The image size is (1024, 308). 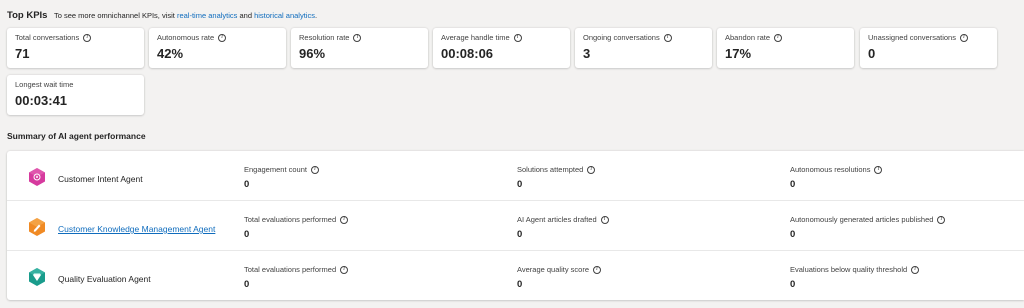 I want to click on metric-label: AI Agent articles drafted, so click(x=557, y=219).